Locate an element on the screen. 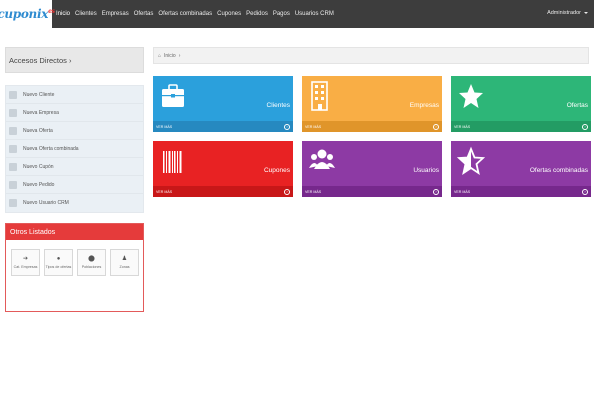 This screenshot has height=400, width=594. nav-usuarios-crm: Usuarios CRM is located at coordinates (314, 14).